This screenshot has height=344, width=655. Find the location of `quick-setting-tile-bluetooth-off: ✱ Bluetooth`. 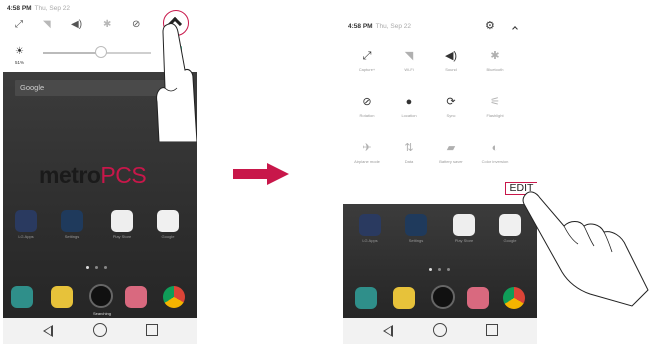

quick-setting-tile-bluetooth-off: ✱ Bluetooth is located at coordinates (495, 61).